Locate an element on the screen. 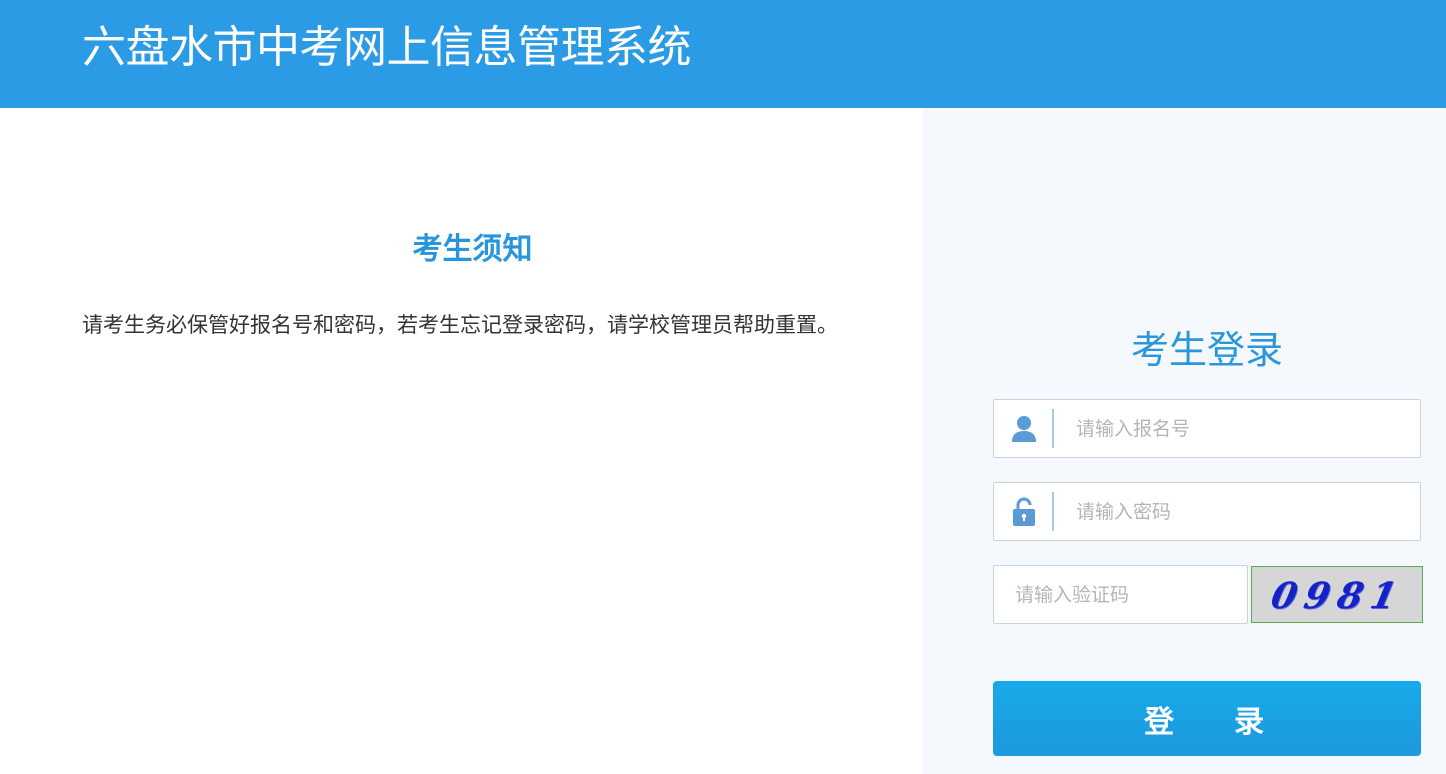  notice-title: 考生须知 is located at coordinates (472, 249).